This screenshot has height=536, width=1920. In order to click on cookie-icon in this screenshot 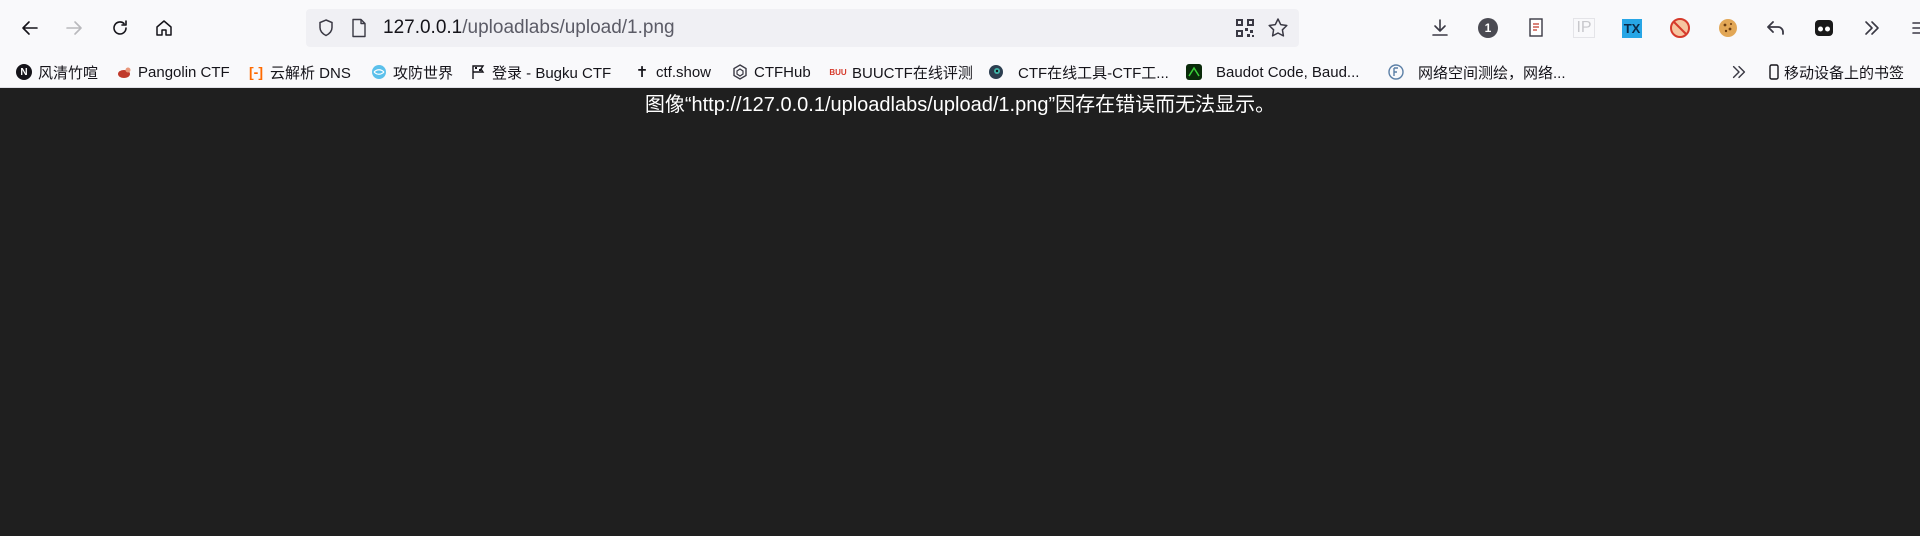, I will do `click(1728, 28)`.